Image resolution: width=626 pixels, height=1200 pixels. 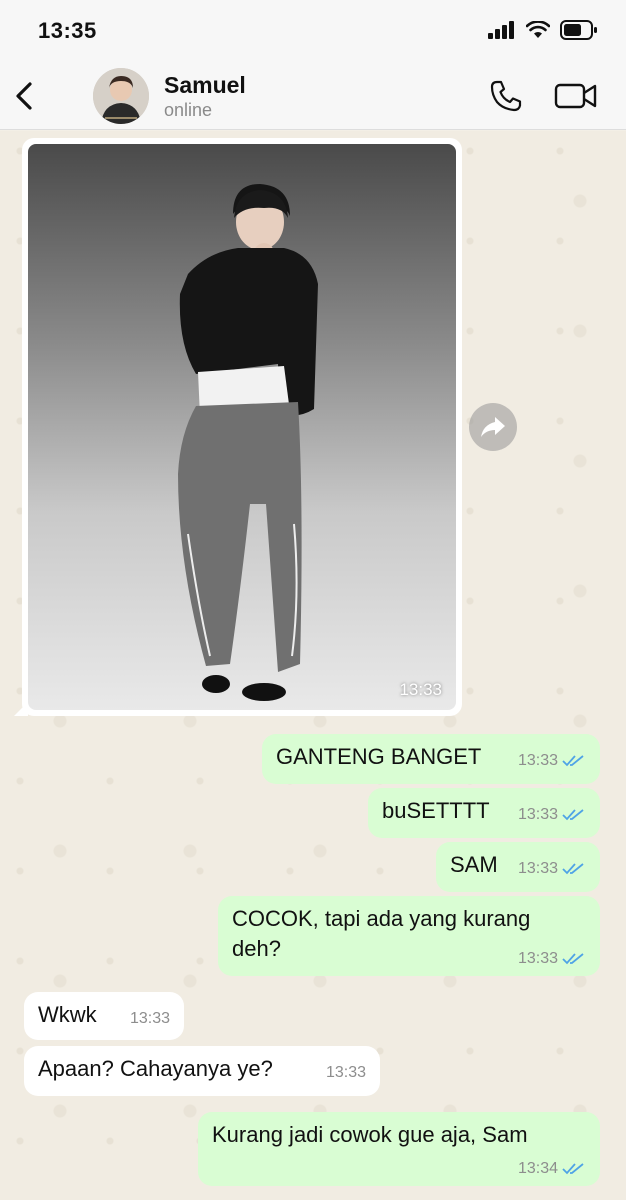 I want to click on message-text: Apaan? Cahayanya ye?, so click(x=155, y=1068).